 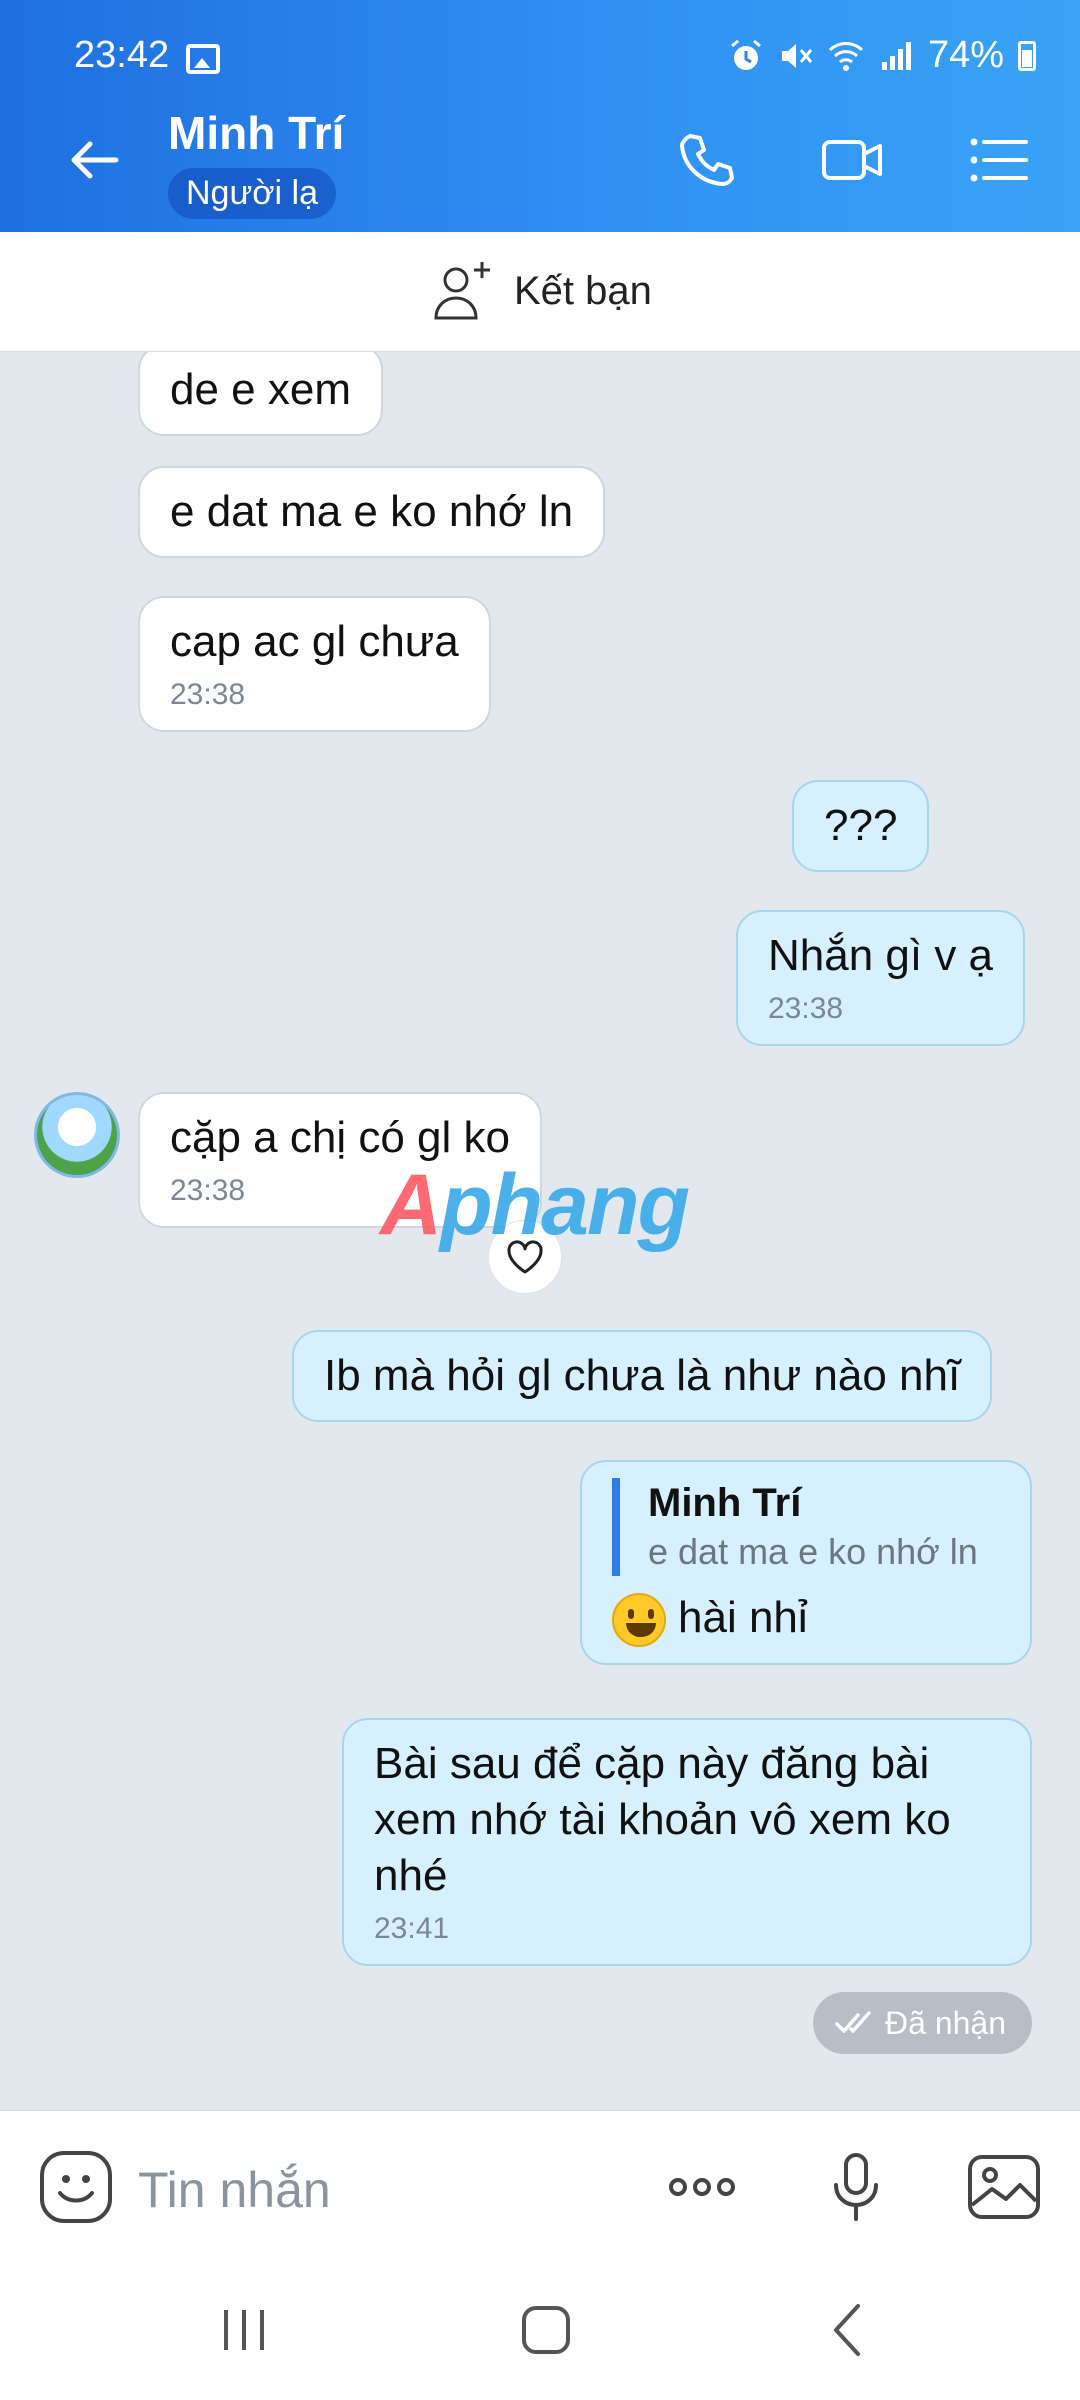 What do you see at coordinates (546, 2330) in the screenshot?
I see `home-icon` at bounding box center [546, 2330].